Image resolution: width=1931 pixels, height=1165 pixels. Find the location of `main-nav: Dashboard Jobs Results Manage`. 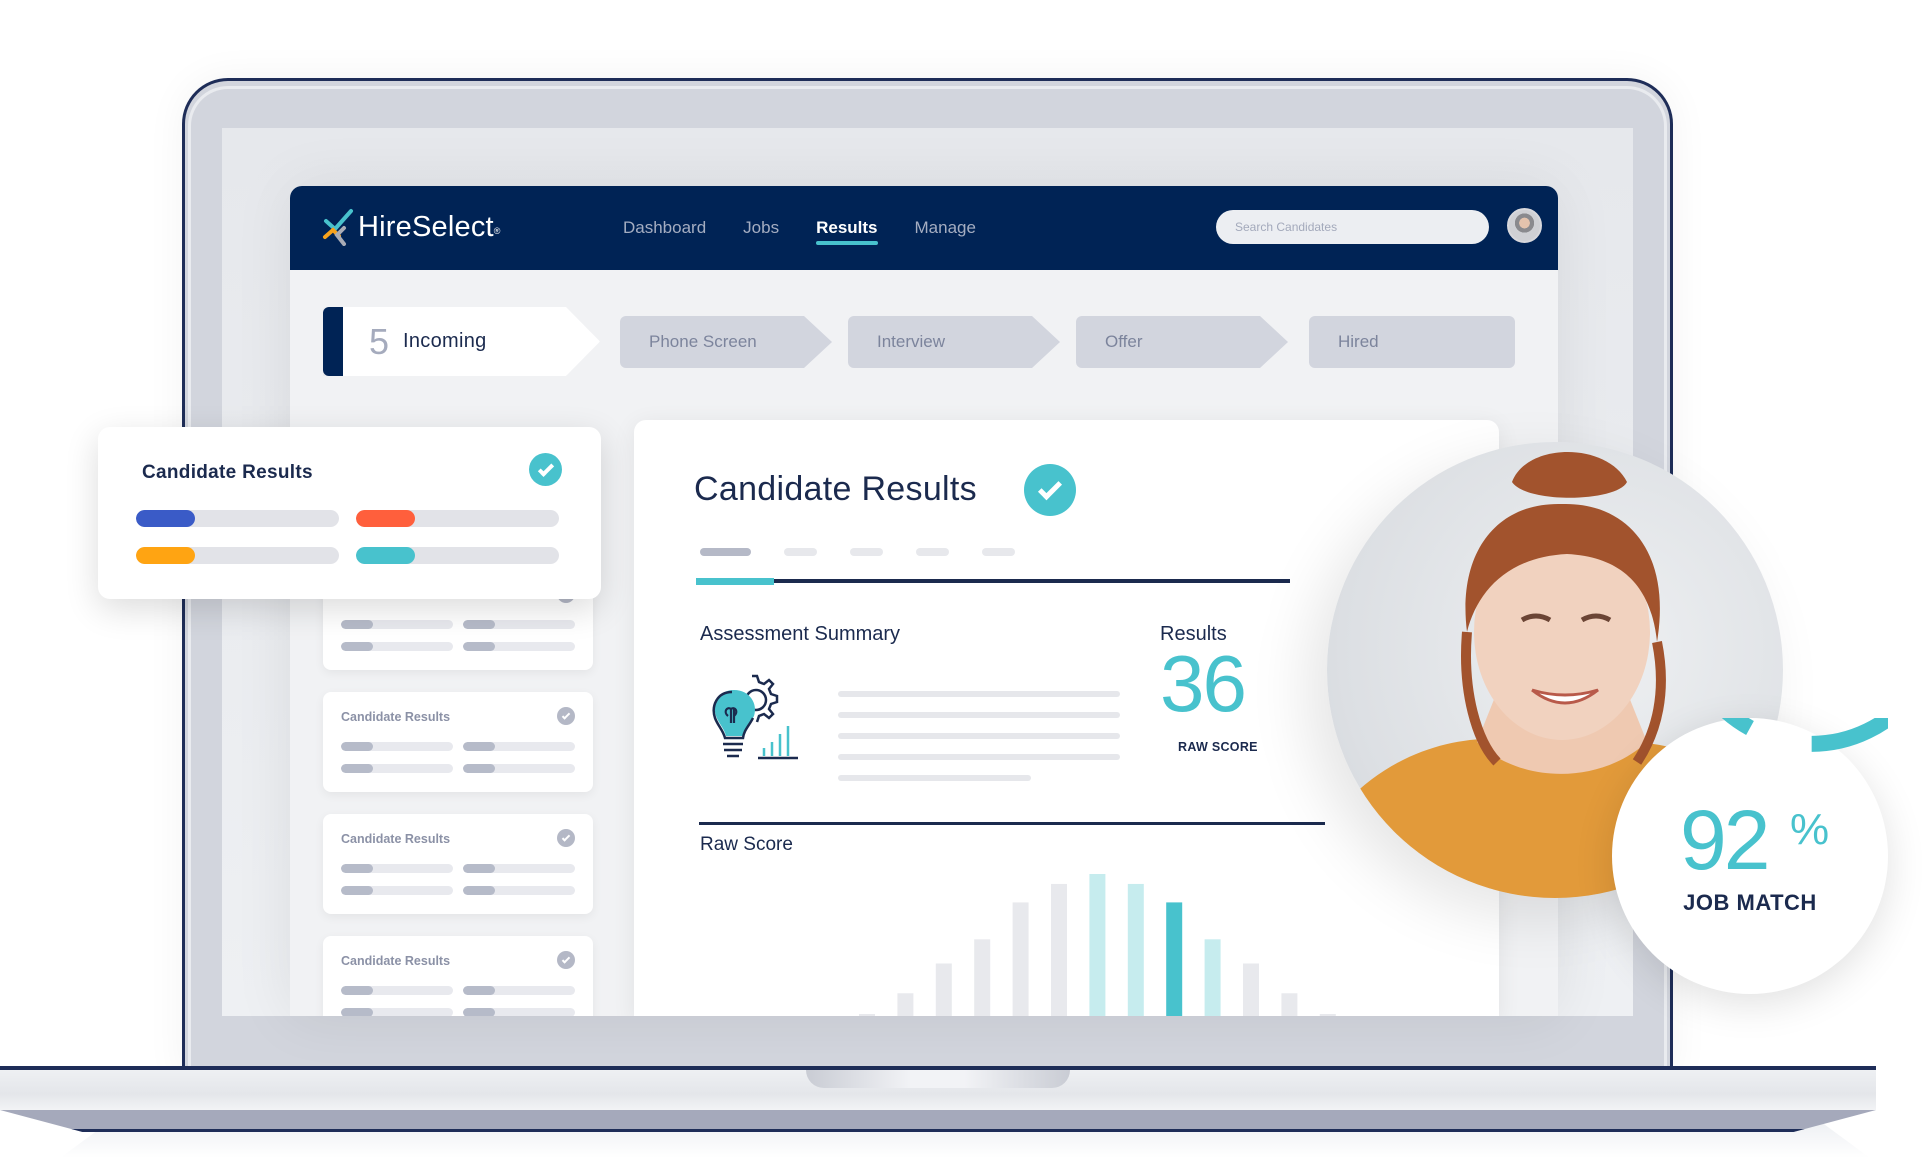

main-nav: Dashboard Jobs Results Manage is located at coordinates (799, 228).